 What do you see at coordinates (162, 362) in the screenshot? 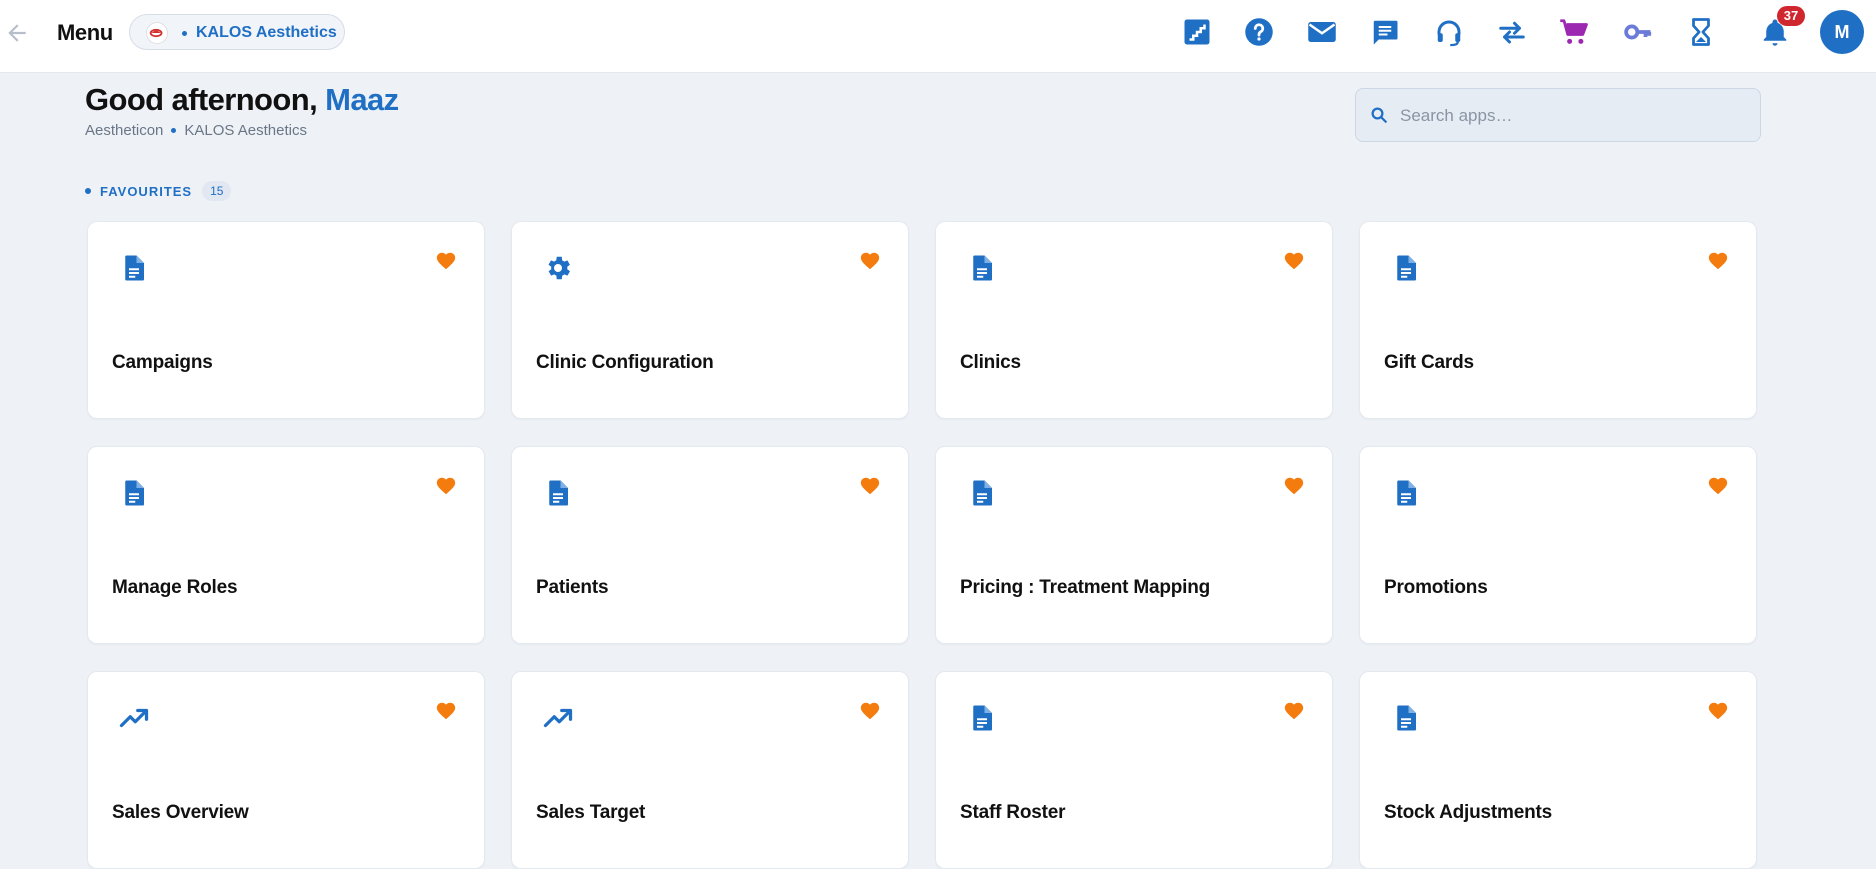
I see `app-card-title: Campaigns` at bounding box center [162, 362].